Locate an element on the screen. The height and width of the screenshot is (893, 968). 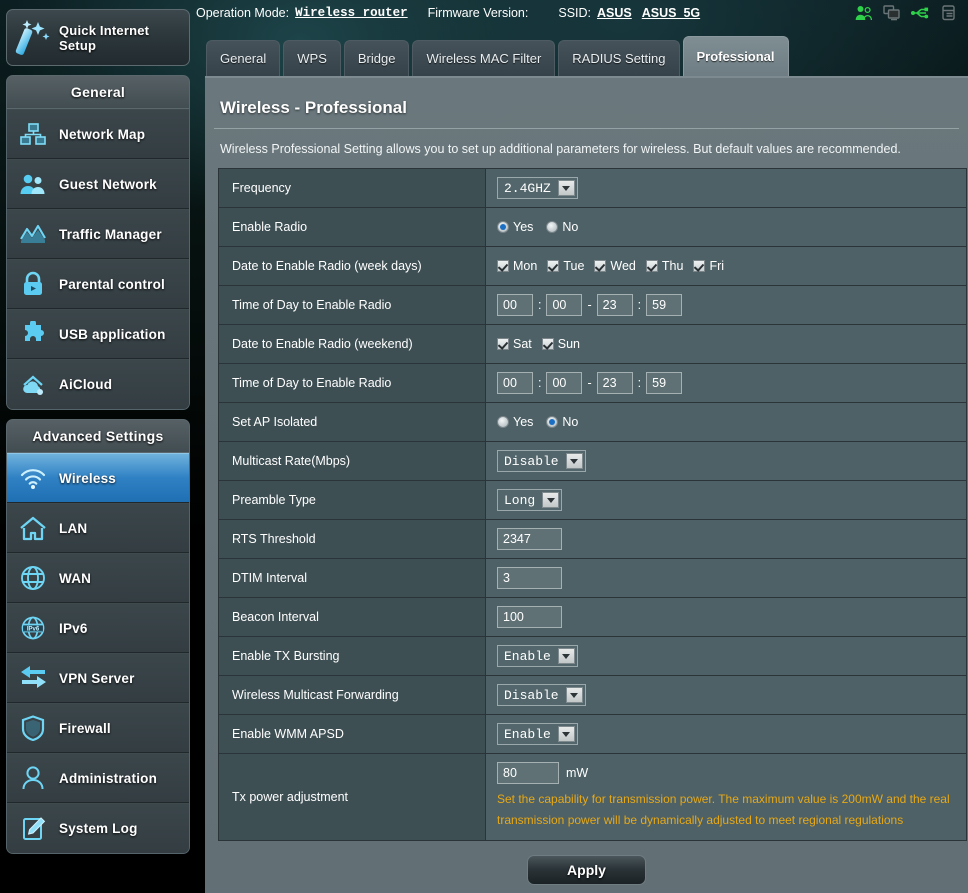
frequency-select: 2.4GHZ is located at coordinates (537, 188).